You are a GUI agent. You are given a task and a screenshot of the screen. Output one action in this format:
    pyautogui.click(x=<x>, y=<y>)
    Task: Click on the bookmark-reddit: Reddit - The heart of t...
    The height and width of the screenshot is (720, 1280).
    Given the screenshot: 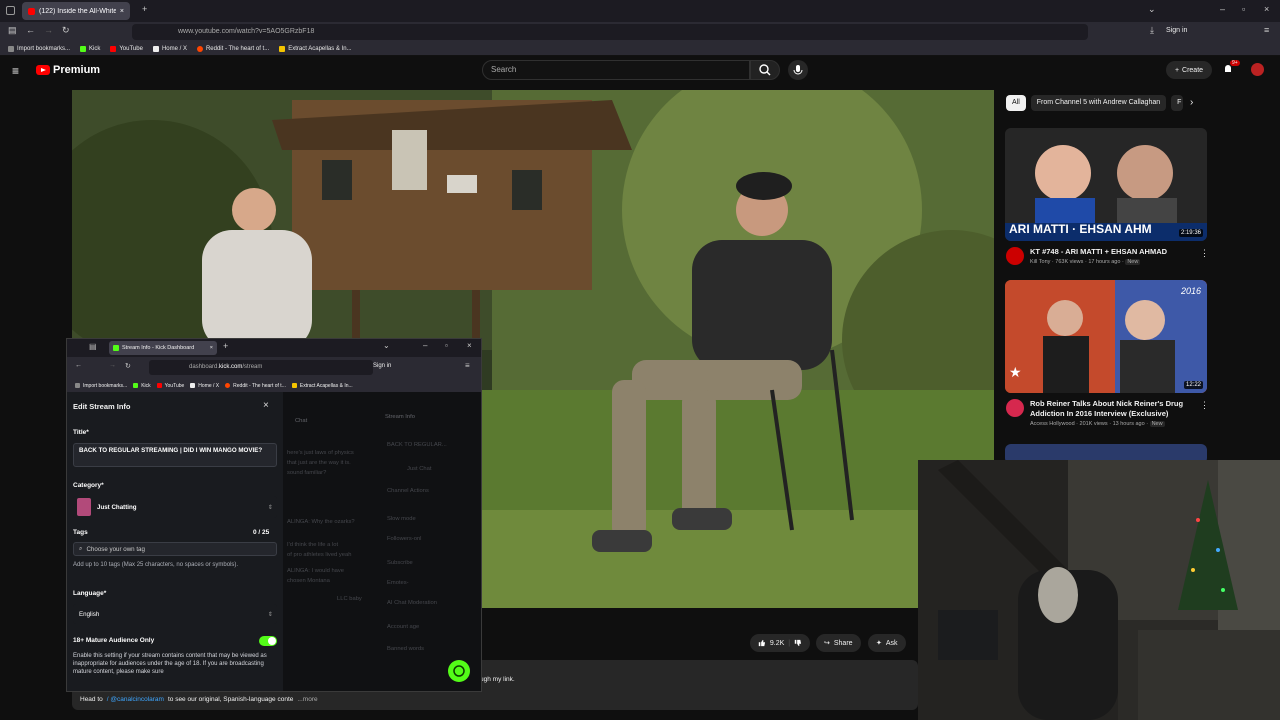 What is the action you would take?
    pyautogui.click(x=232, y=48)
    